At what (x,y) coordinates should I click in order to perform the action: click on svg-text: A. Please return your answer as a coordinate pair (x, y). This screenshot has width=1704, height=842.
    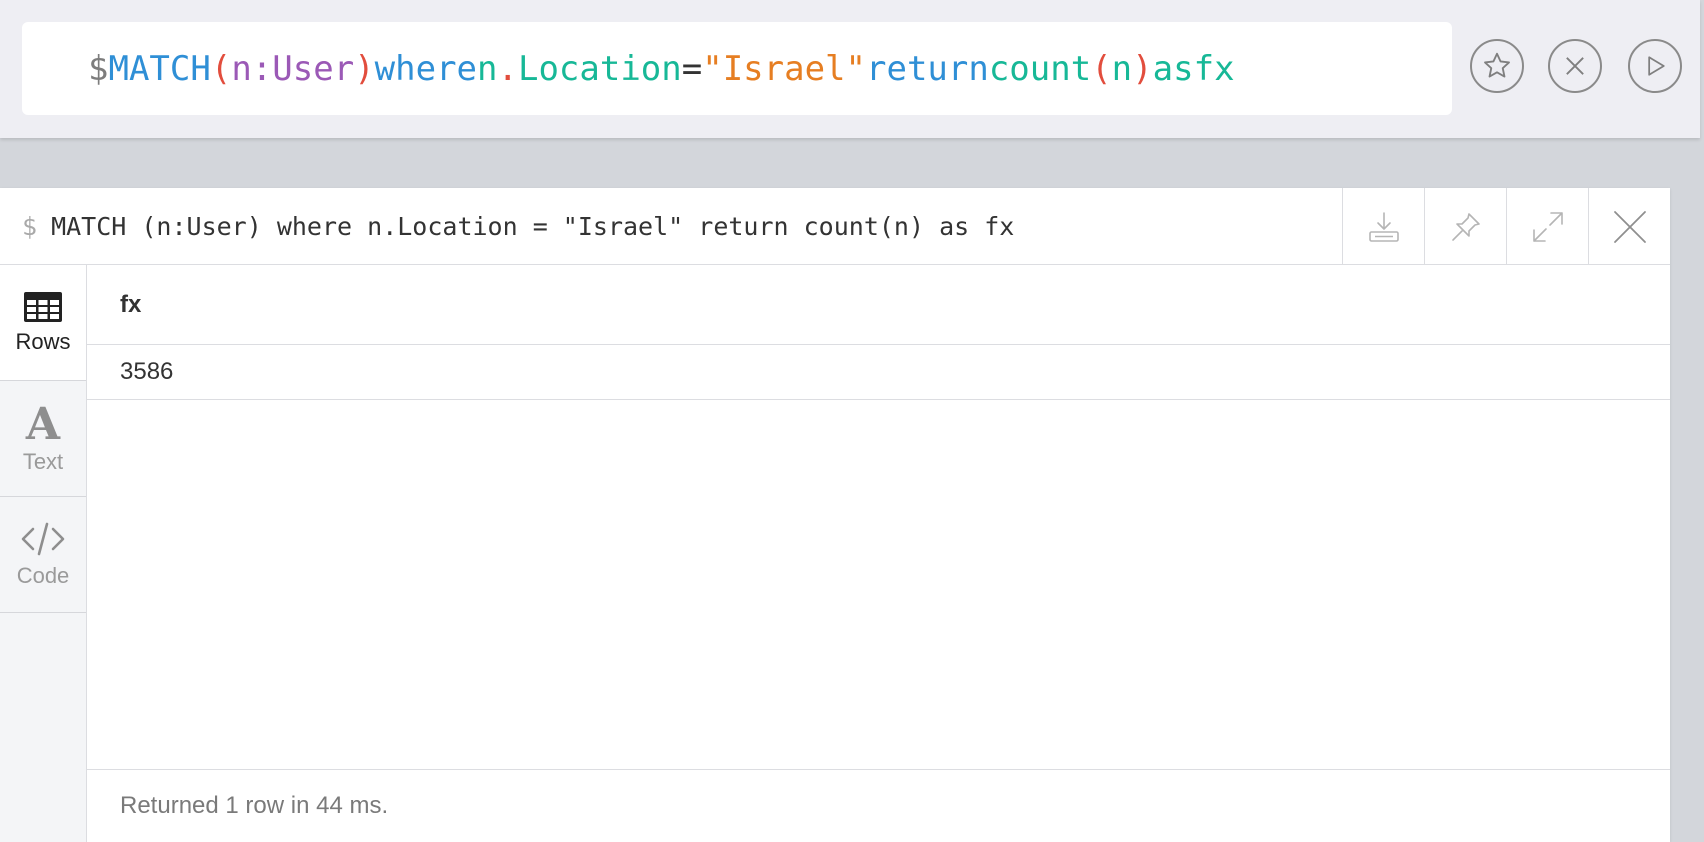
    Looking at the image, I should click on (43, 423).